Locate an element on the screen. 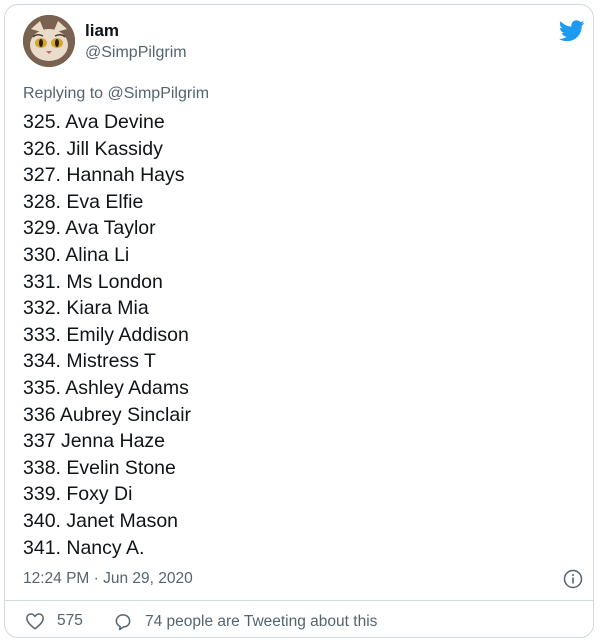 This screenshot has width=600, height=644. tweet-line: 332. Kiara Mia is located at coordinates (86, 308).